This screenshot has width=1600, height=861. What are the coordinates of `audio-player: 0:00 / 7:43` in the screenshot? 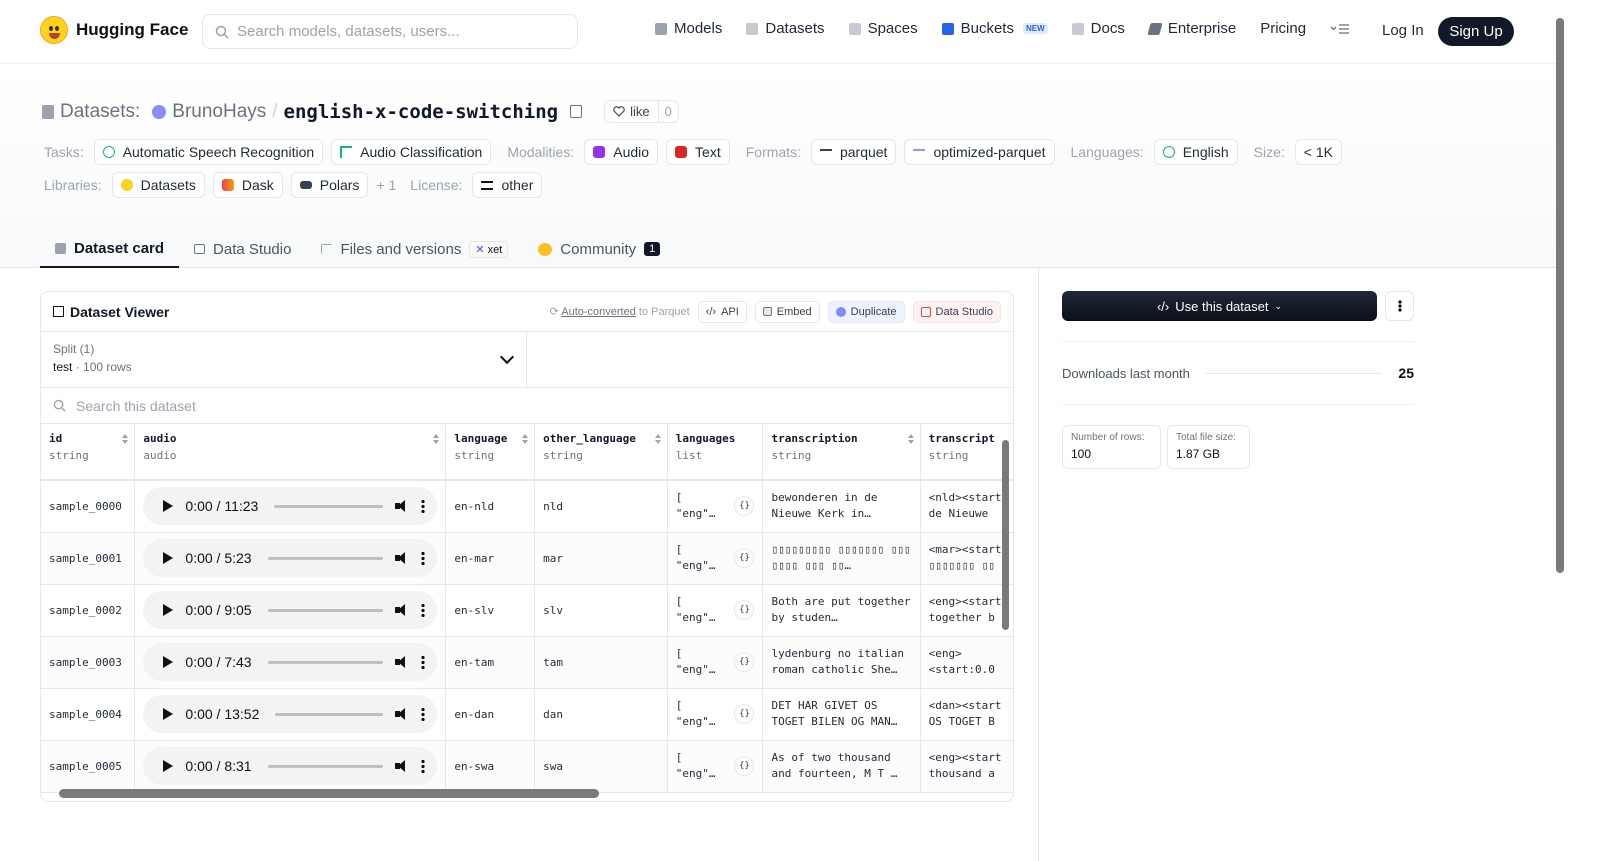 It's located at (290, 662).